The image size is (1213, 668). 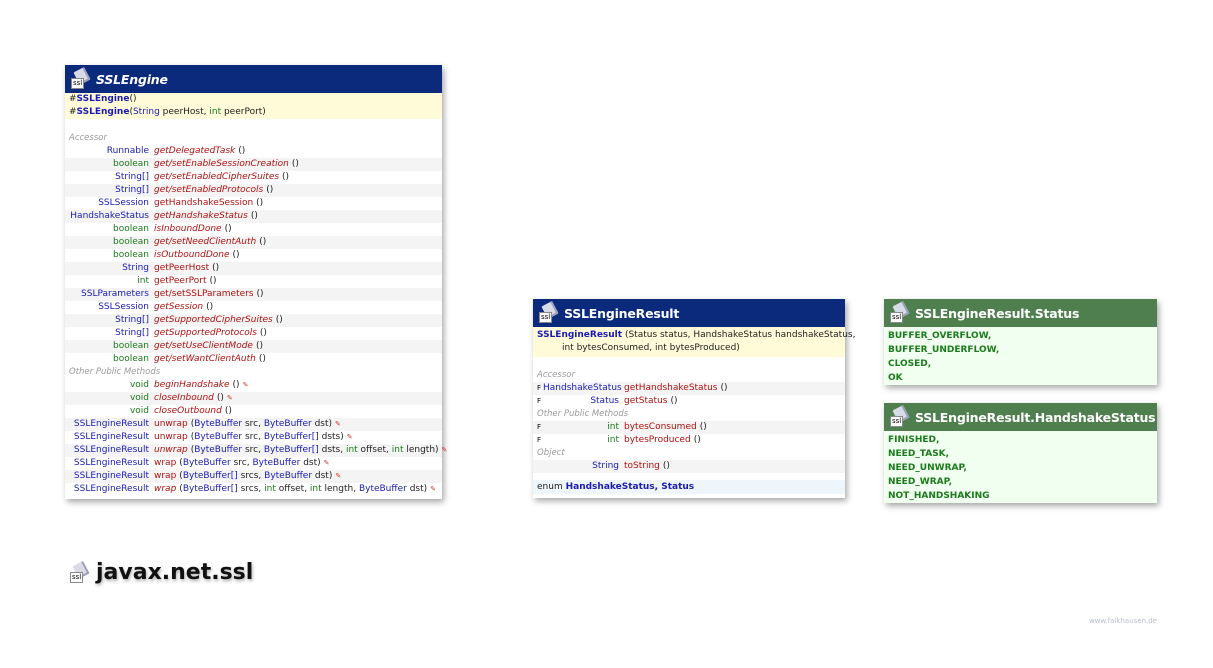 What do you see at coordinates (551, 453) in the screenshot?
I see `section-object: Object` at bounding box center [551, 453].